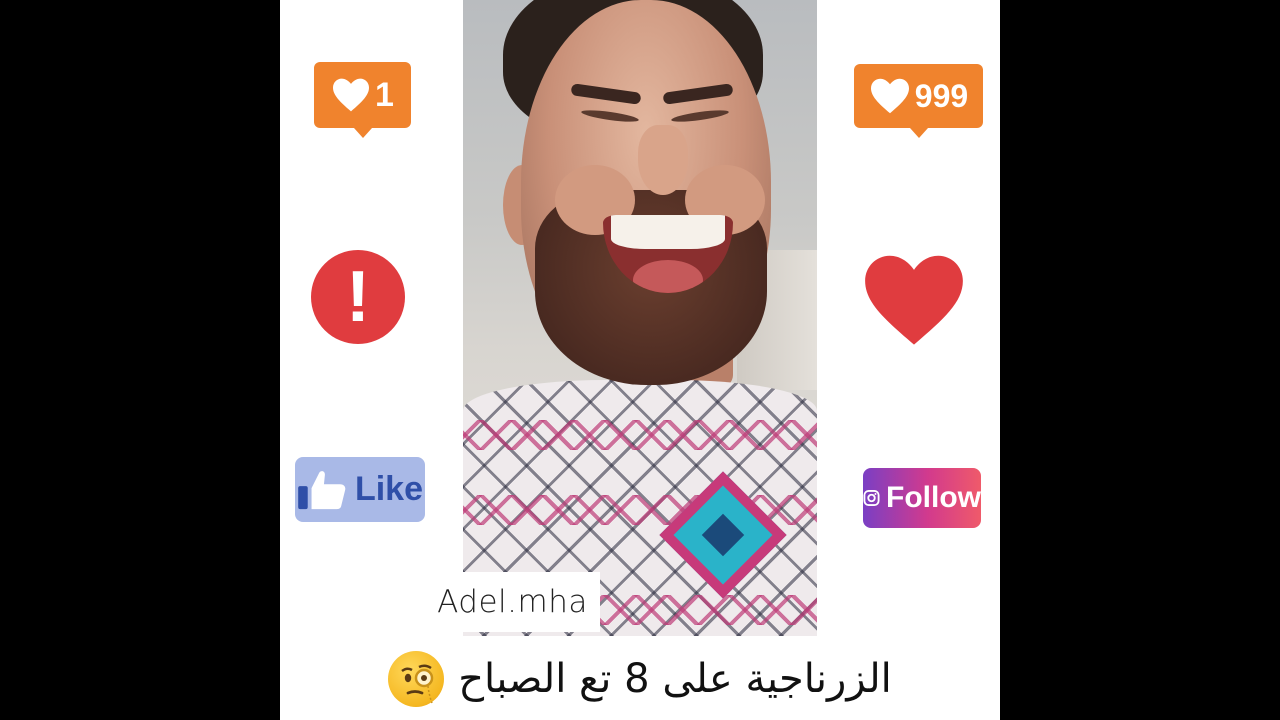  What do you see at coordinates (322, 489) in the screenshot?
I see `thumbs-up-icon` at bounding box center [322, 489].